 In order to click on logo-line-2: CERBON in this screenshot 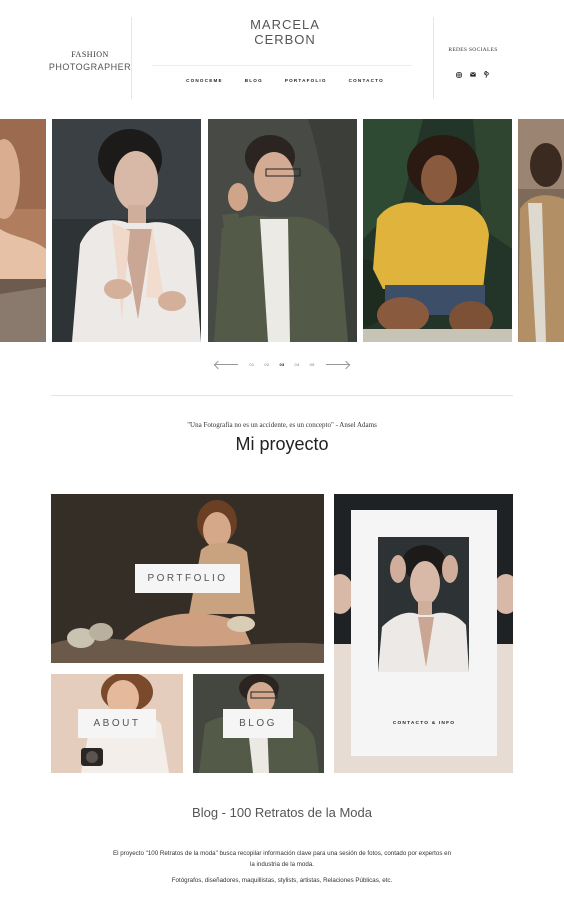, I will do `click(285, 39)`.